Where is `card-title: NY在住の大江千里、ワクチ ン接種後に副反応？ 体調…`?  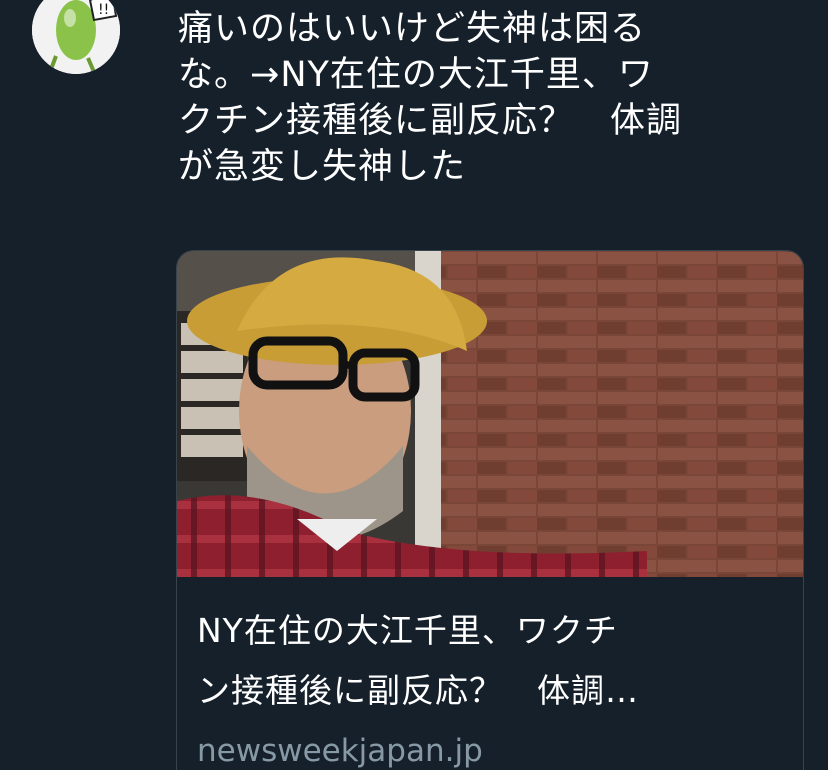 card-title: NY在住の大江千里、ワクチ ン接種後に副反応？ 体調… is located at coordinates (492, 661).